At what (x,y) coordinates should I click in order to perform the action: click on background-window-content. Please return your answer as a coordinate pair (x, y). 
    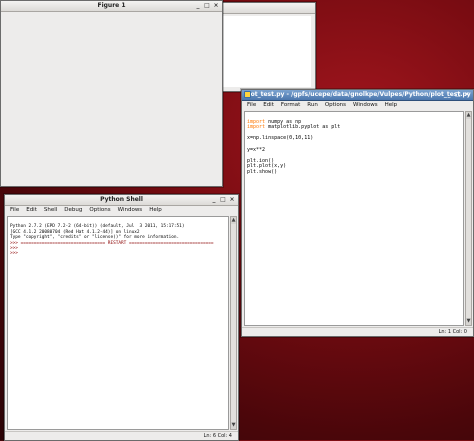
    Looking at the image, I should click on (265, 51).